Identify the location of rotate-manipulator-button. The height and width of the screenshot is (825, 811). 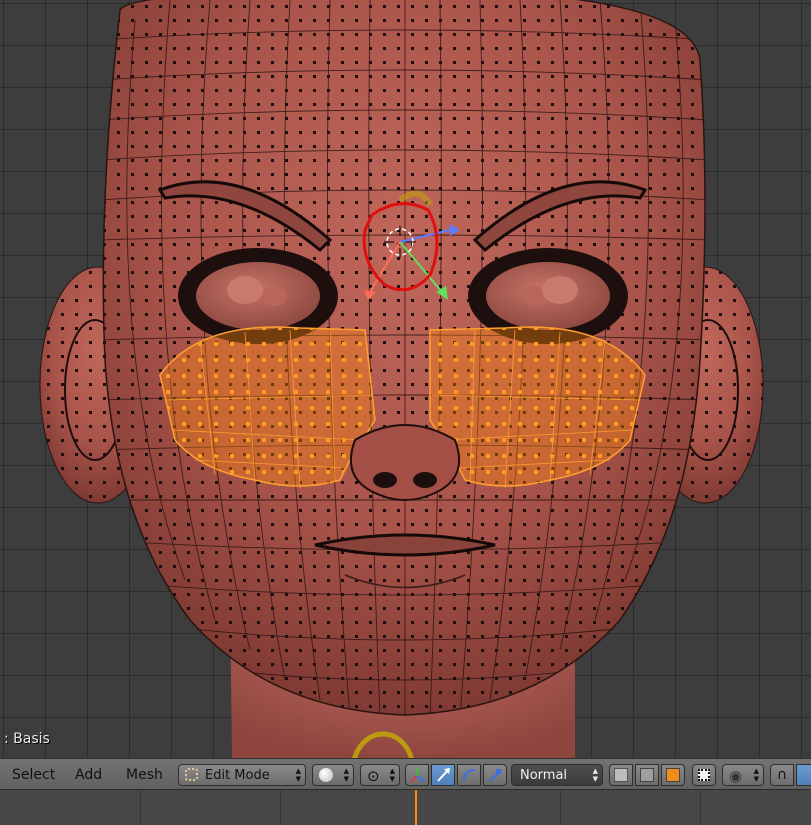
(469, 775).